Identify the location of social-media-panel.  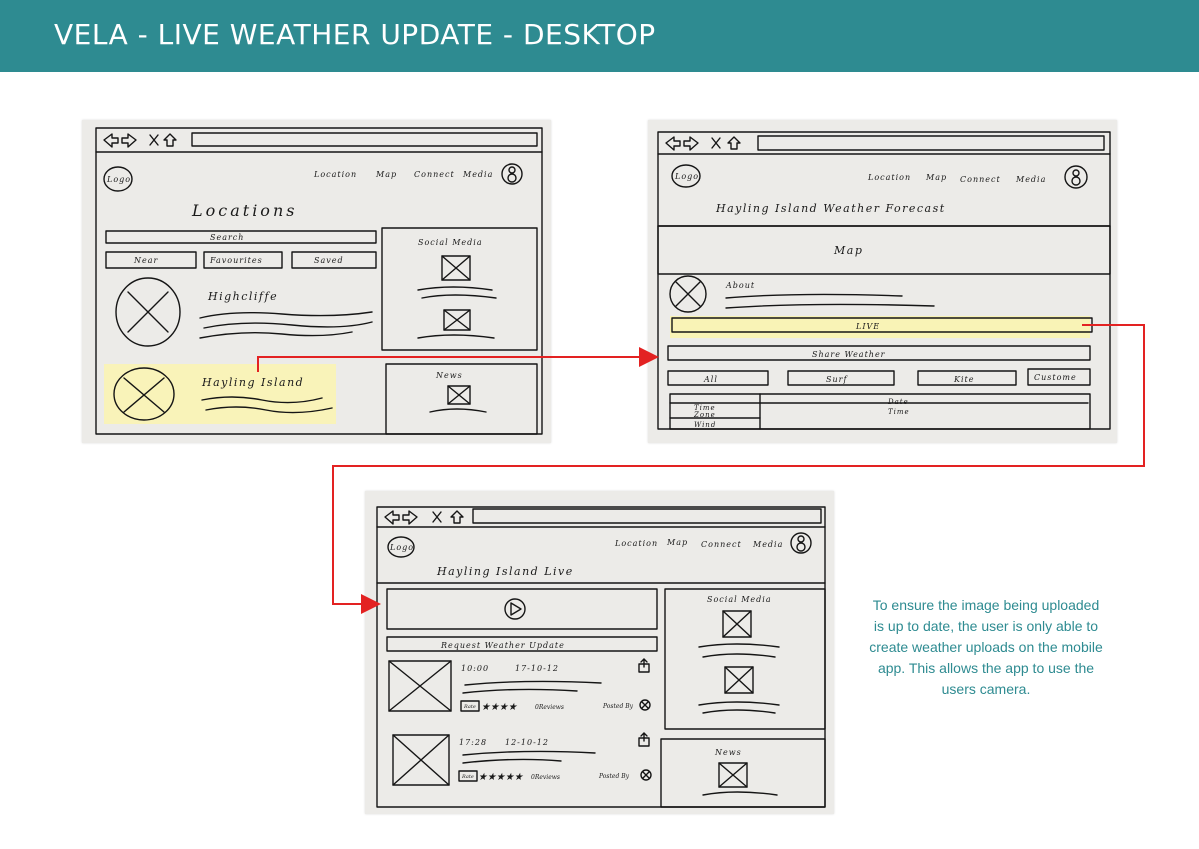
(745, 659).